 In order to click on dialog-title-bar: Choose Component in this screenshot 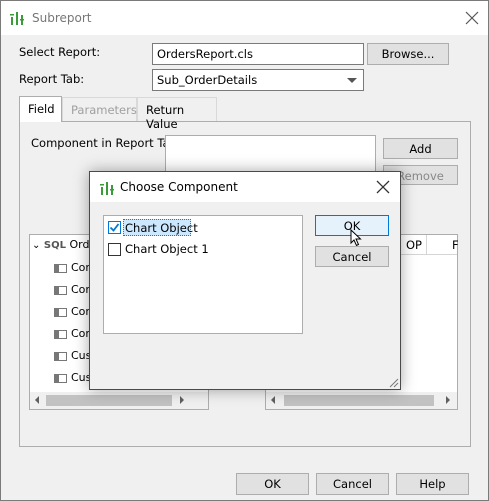, I will do `click(245, 187)`.